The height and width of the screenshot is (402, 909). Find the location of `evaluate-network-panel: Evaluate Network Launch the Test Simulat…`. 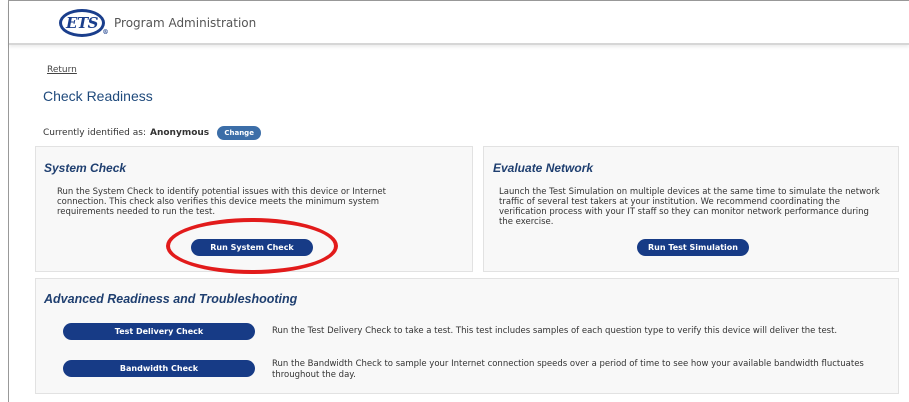

evaluate-network-panel: Evaluate Network Launch the Test Simulat… is located at coordinates (691, 209).